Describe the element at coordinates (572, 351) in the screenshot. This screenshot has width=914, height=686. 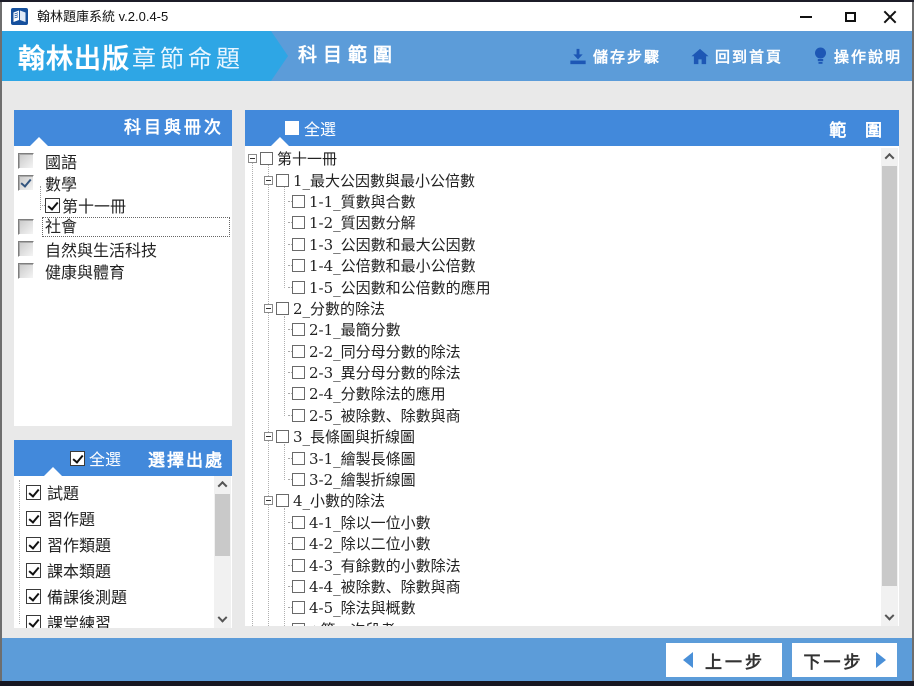
I see `tree-row: 2-2_同分母分數的除法` at that location.